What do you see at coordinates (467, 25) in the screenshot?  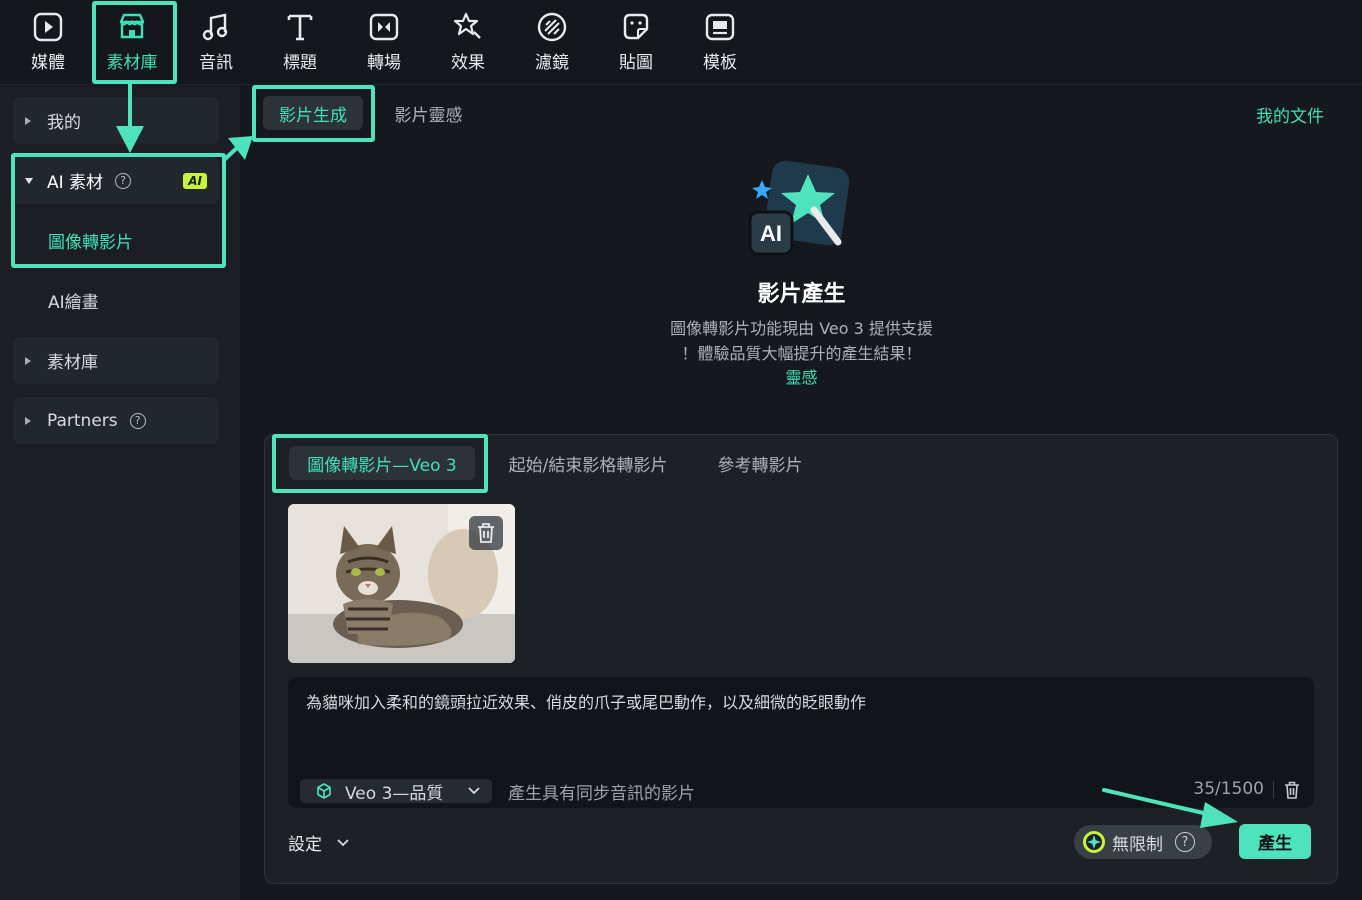 I see `effects-icon` at bounding box center [467, 25].